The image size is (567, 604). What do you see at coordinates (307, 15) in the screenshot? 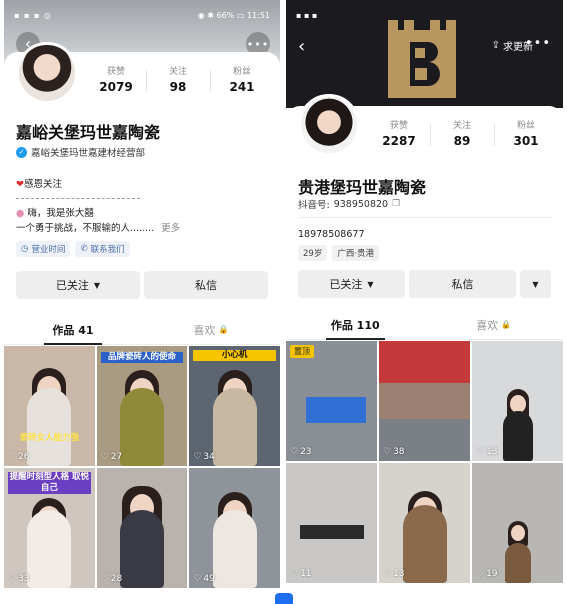
I see `status-left: ▪ ▪ ▪` at bounding box center [307, 15].